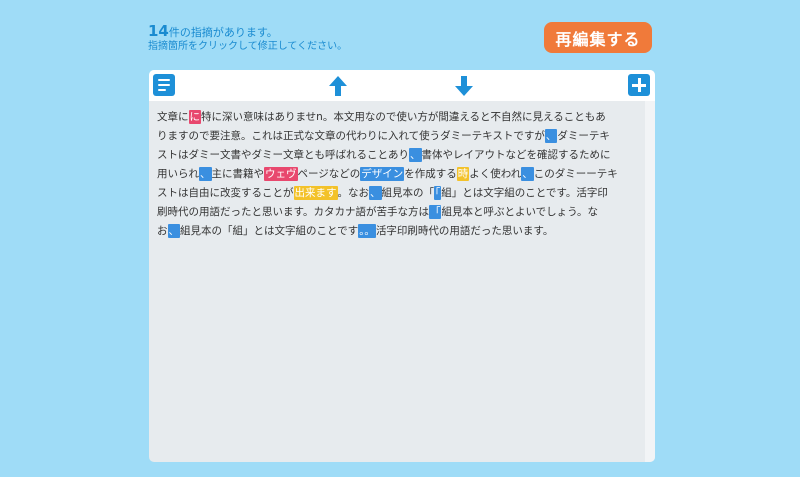 The image size is (800, 477). I want to click on text-segment: を作成する, so click(430, 174).